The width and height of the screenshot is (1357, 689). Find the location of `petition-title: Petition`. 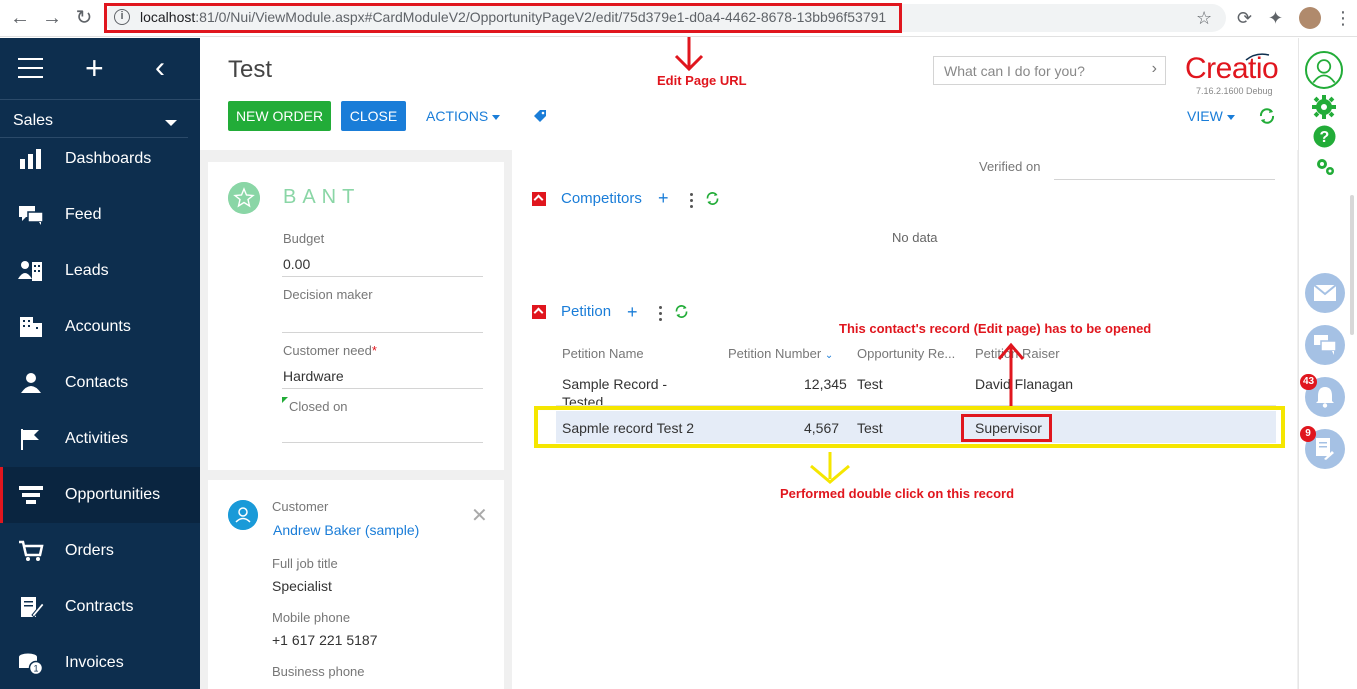

petition-title: Petition is located at coordinates (586, 311).